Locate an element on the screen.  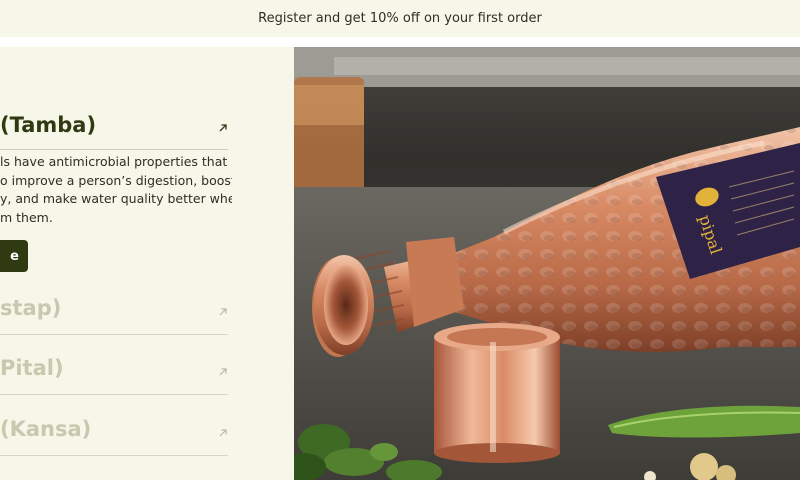
description-line: ls have antimicrobial properties that is located at coordinates (114, 161).